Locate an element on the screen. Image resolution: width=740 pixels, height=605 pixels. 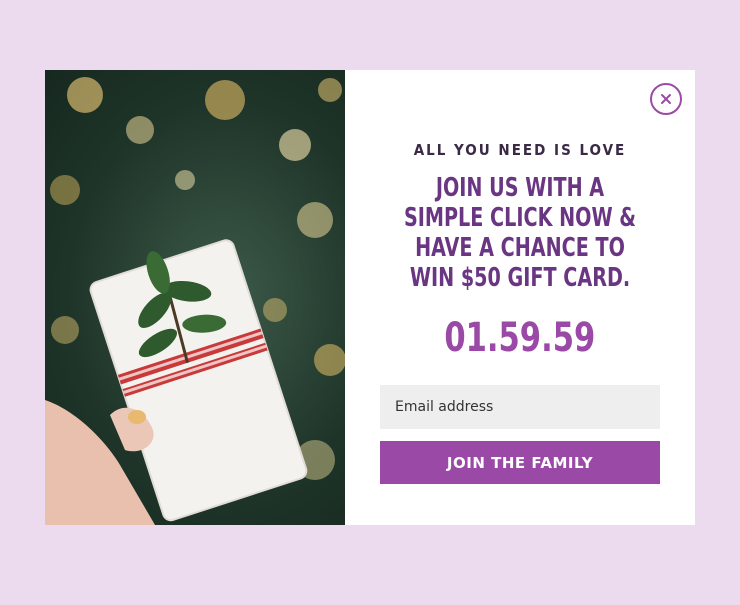
close-icon is located at coordinates (666, 99).